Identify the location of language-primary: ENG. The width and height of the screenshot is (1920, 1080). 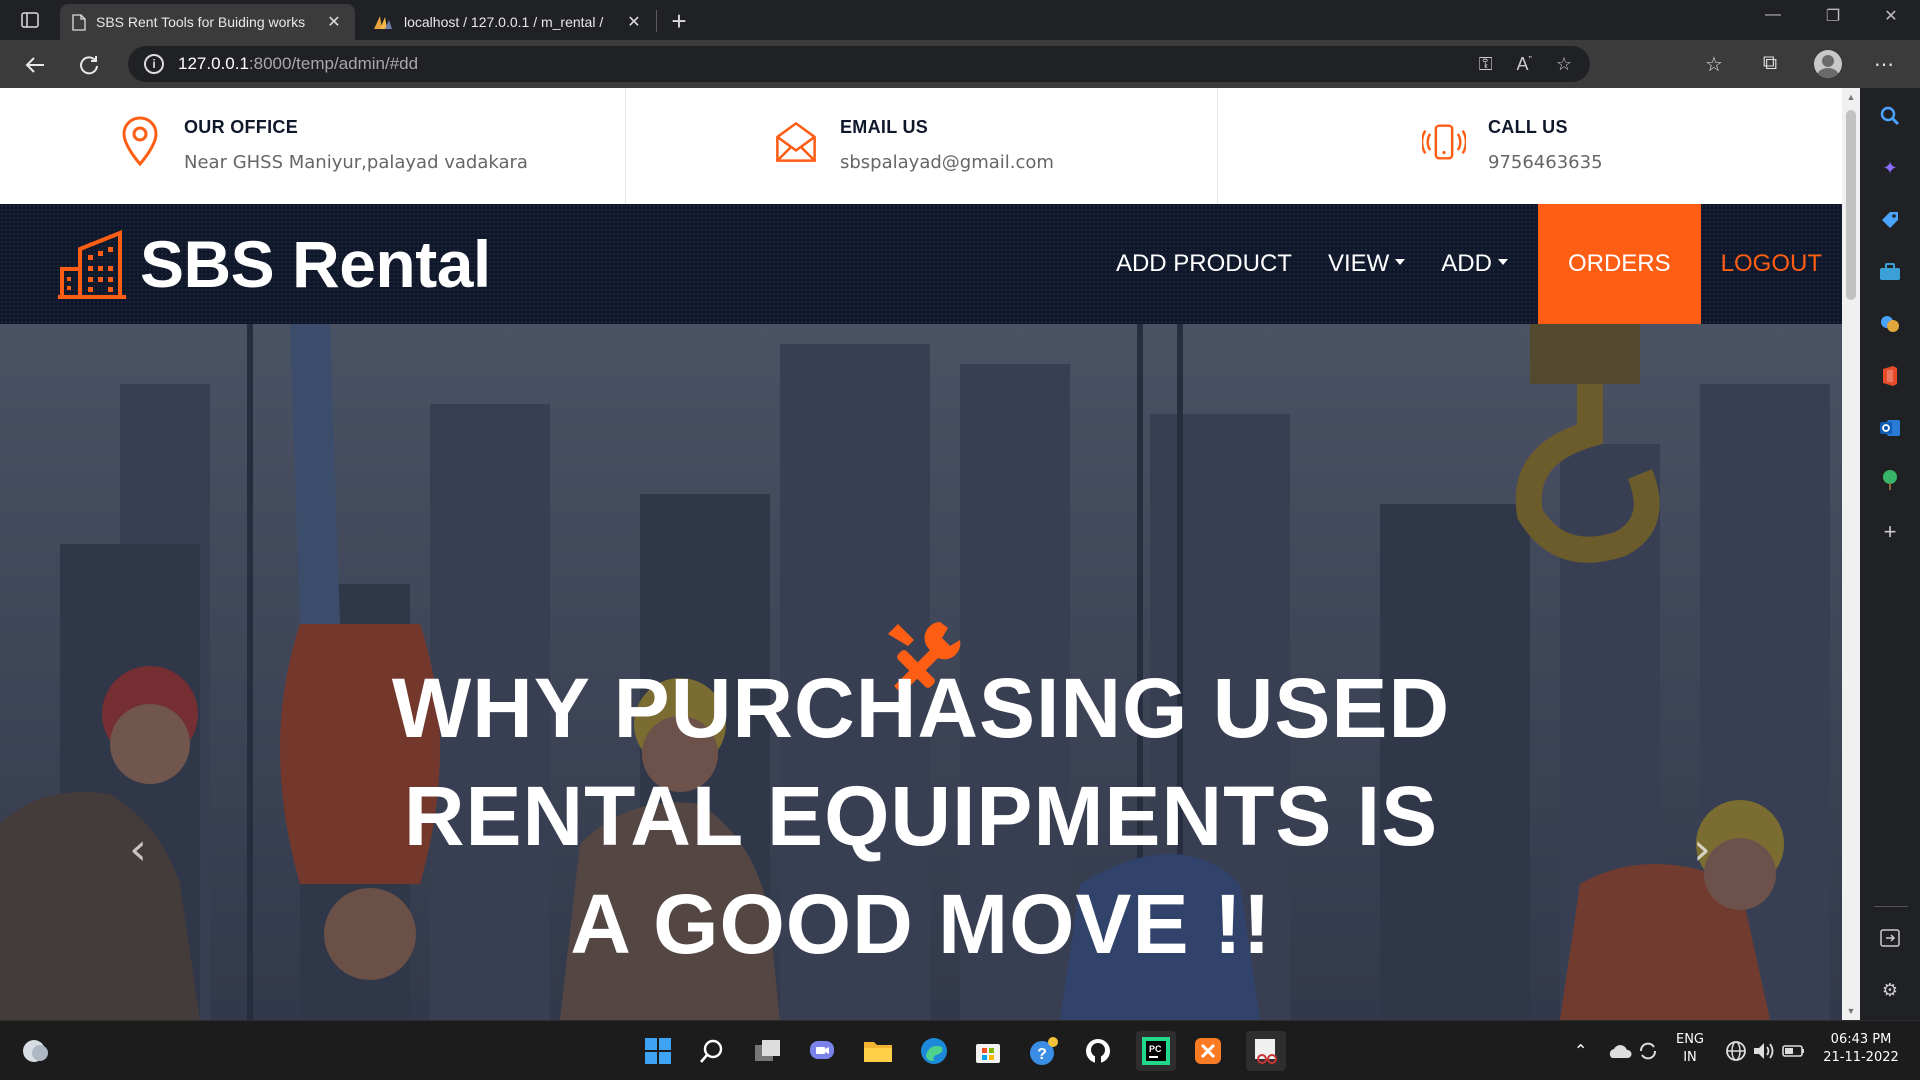
(1689, 1039).